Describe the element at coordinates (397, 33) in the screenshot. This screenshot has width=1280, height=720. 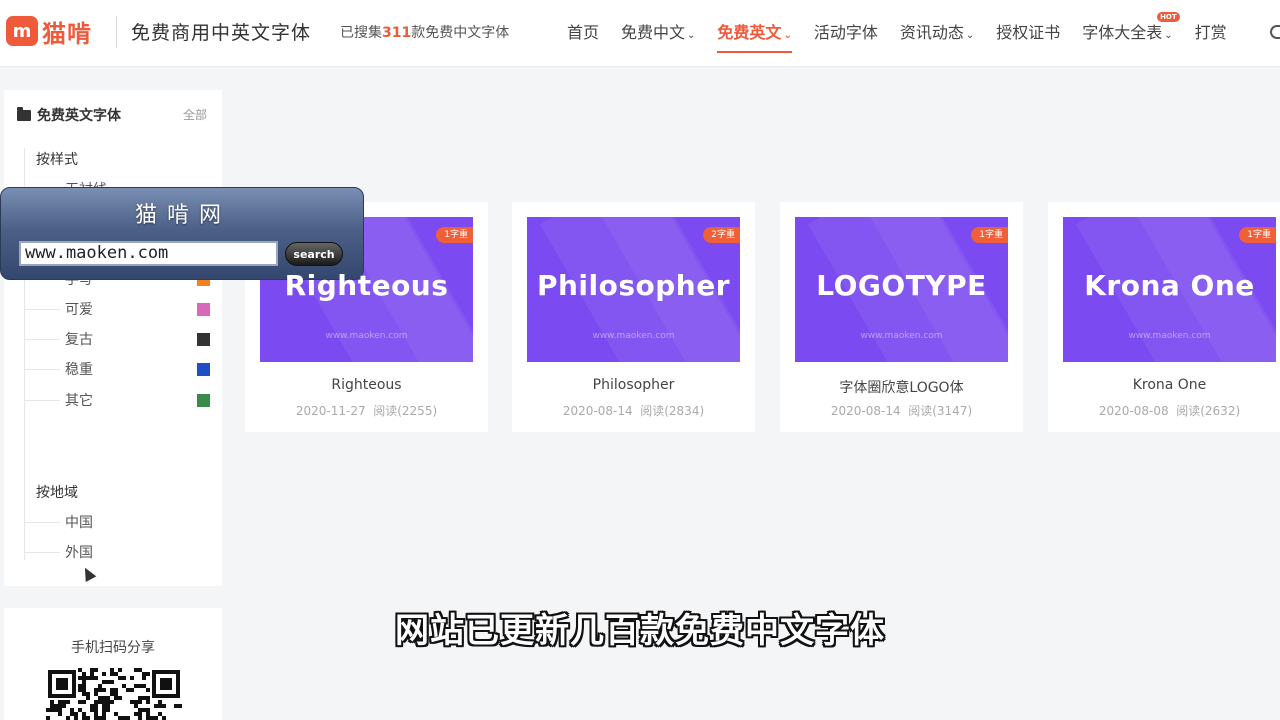
I see `stat-count: 311` at that location.